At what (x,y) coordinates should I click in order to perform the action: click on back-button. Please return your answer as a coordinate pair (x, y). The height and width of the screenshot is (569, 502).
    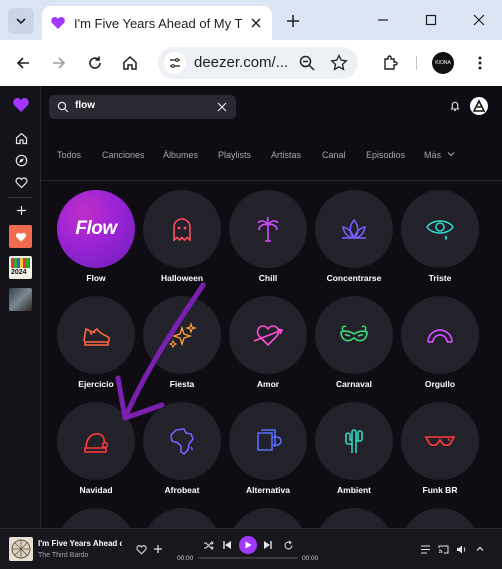
    Looking at the image, I should click on (23, 63).